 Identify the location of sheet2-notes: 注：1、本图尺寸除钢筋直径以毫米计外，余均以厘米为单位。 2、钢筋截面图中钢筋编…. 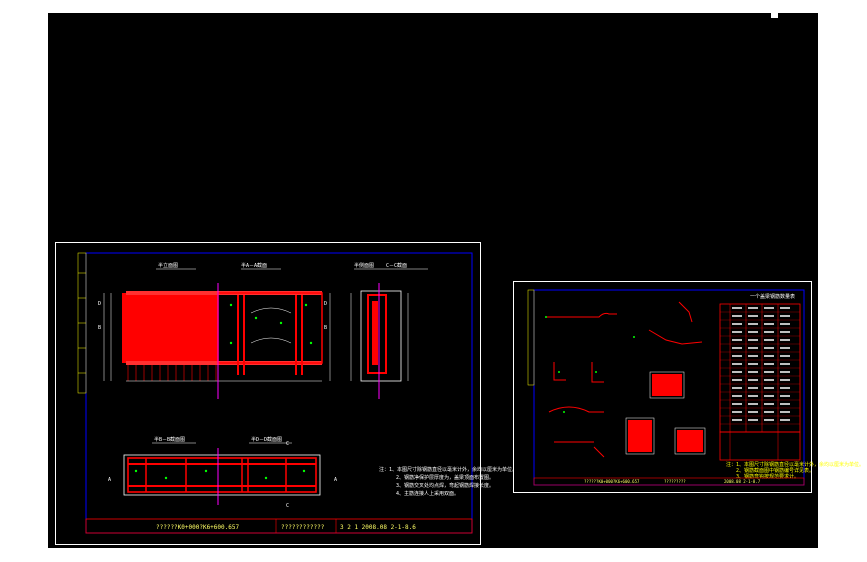
(795, 470).